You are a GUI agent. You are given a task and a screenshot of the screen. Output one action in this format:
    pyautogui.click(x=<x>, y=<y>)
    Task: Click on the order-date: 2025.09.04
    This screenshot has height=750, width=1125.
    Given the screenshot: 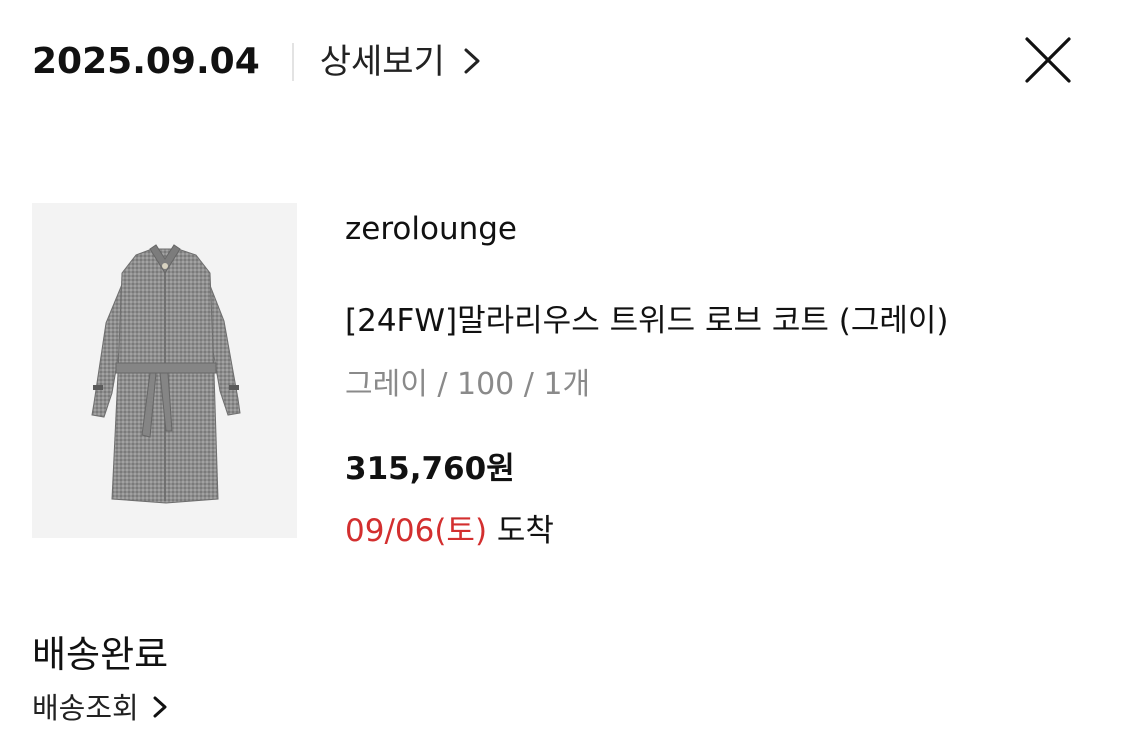 What is the action you would take?
    pyautogui.click(x=146, y=61)
    